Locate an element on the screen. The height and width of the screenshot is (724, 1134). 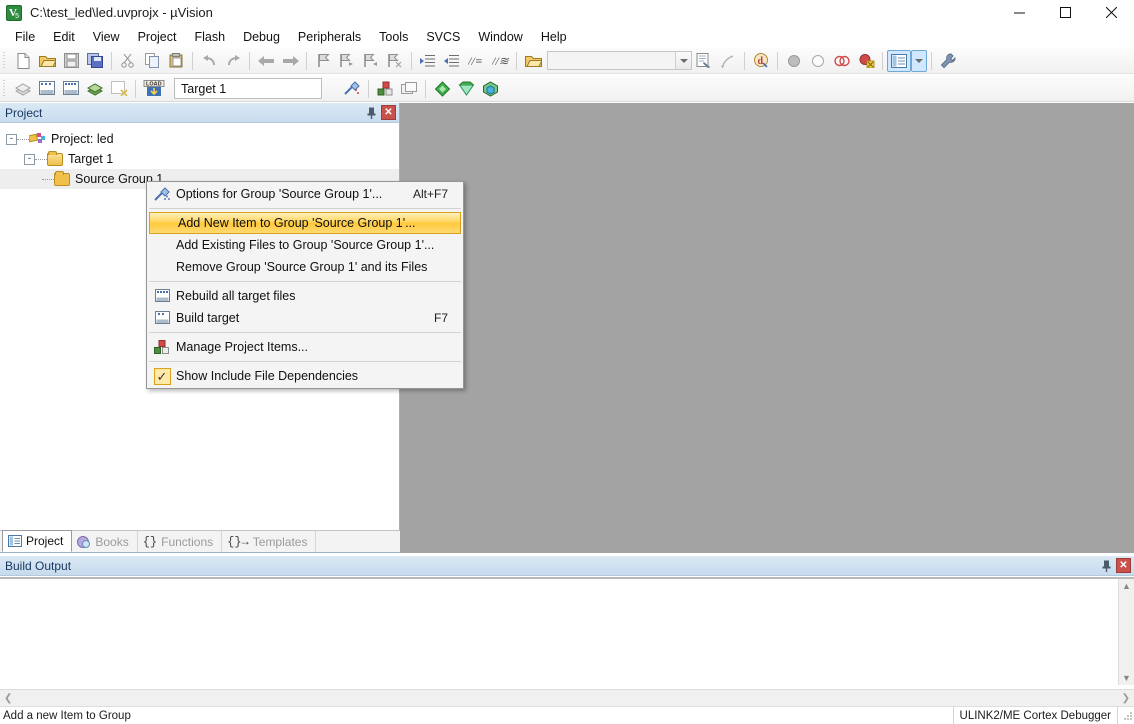
scroll-left-icon: ❮ is located at coordinates (8, 698).